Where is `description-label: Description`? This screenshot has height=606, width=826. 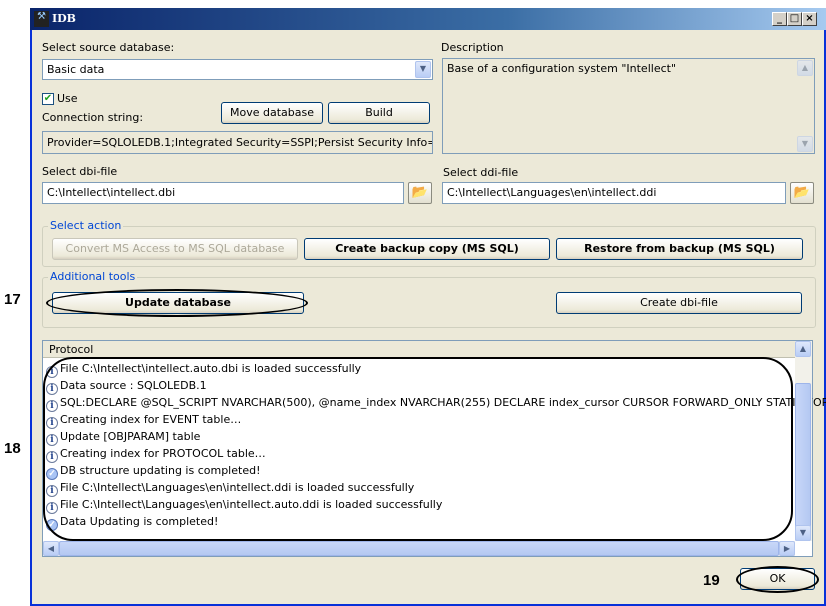
description-label: Description is located at coordinates (472, 47).